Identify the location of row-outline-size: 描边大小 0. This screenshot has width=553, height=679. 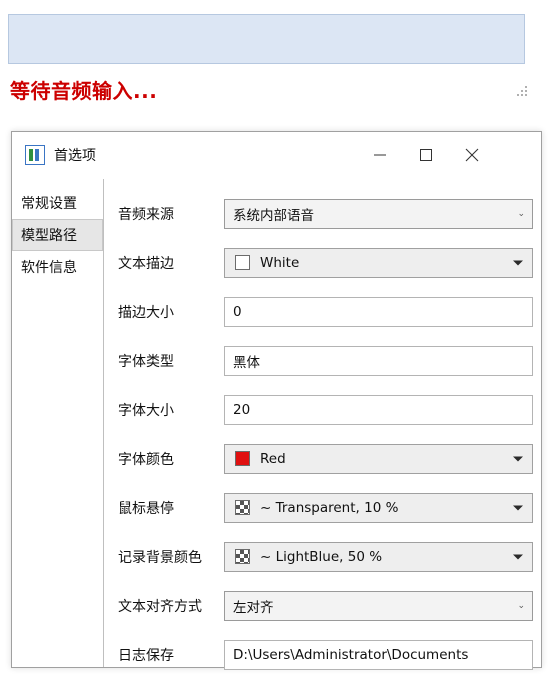
(325, 311).